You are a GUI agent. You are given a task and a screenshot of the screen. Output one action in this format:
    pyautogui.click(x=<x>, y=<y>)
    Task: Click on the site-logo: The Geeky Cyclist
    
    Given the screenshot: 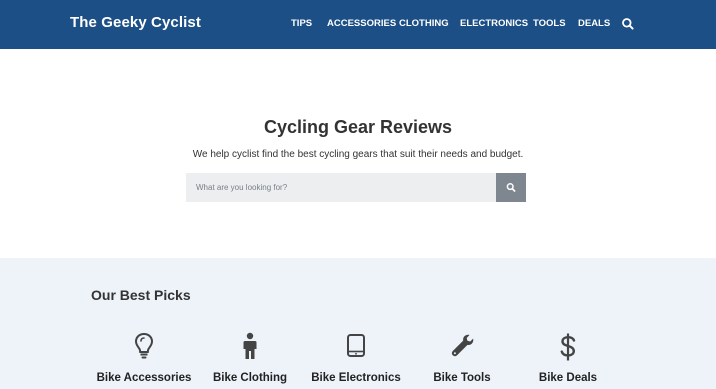 What is the action you would take?
    pyautogui.click(x=135, y=22)
    